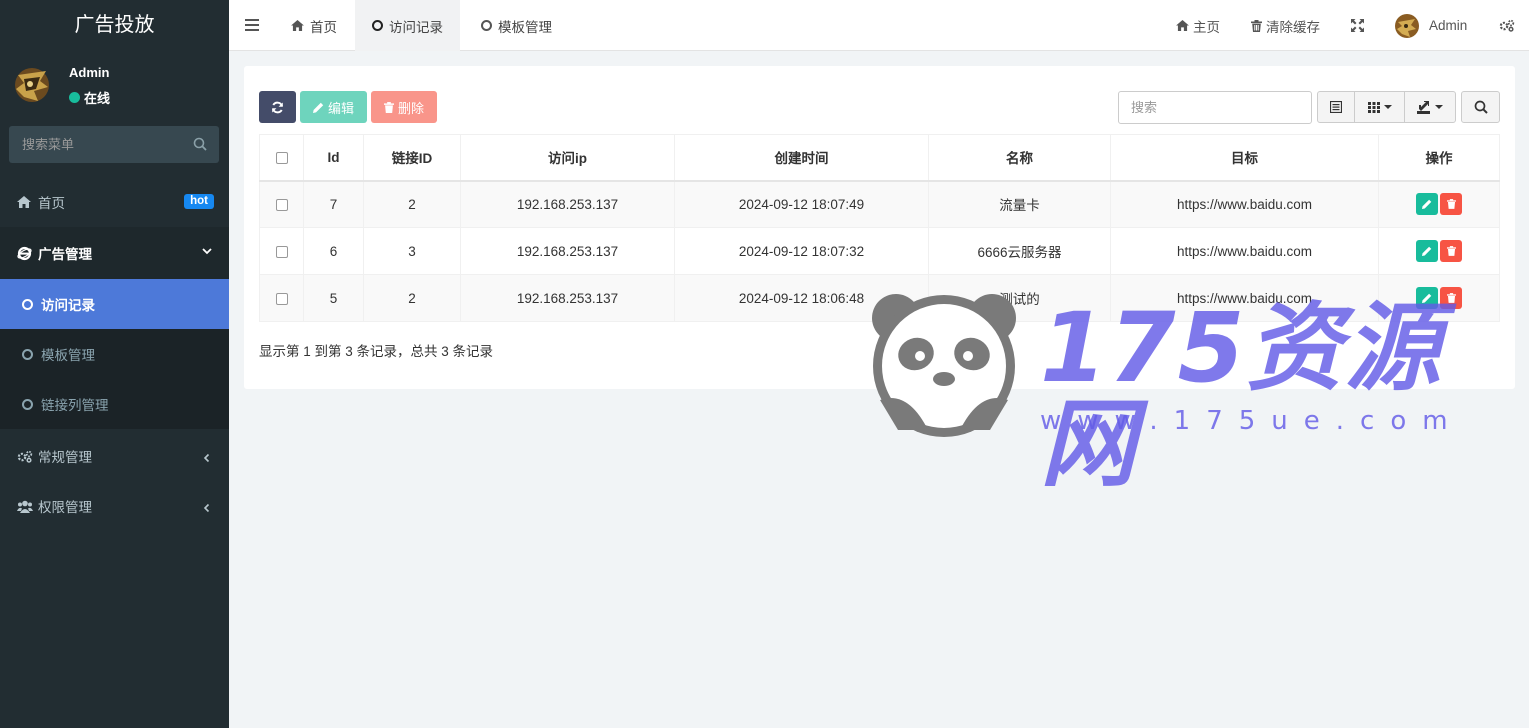 Image resolution: width=1529 pixels, height=728 pixels. What do you see at coordinates (412, 251) in the screenshot?
I see `cell-link-id: 3` at bounding box center [412, 251].